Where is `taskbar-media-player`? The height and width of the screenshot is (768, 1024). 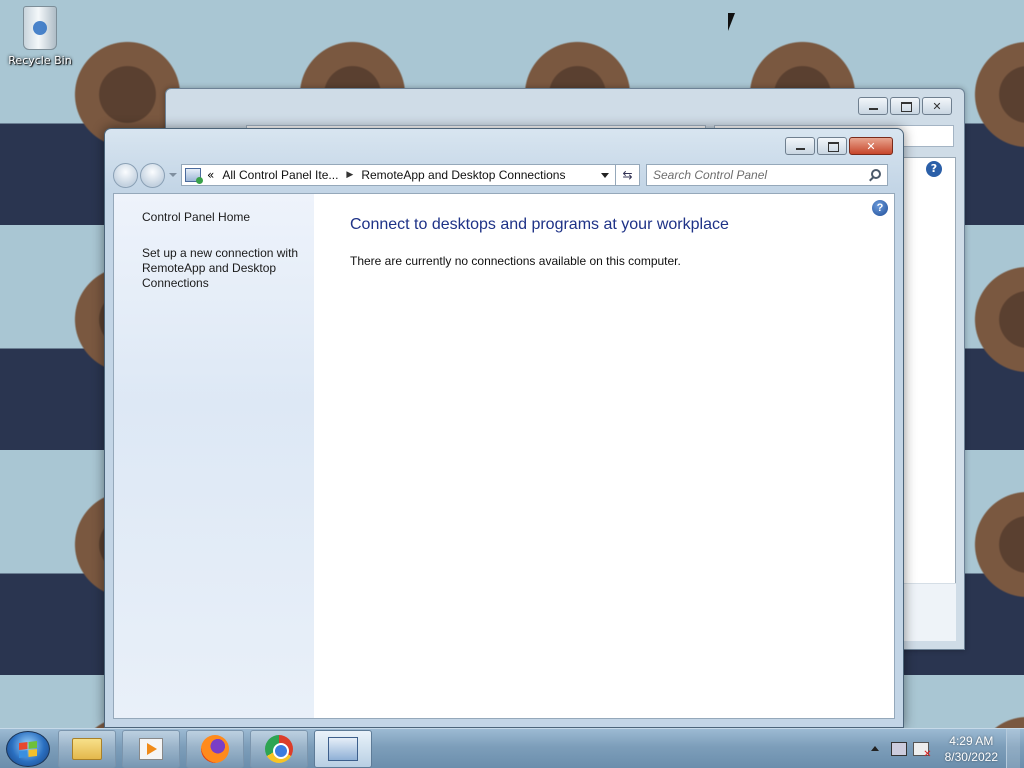
taskbar-media-player is located at coordinates (151, 748).